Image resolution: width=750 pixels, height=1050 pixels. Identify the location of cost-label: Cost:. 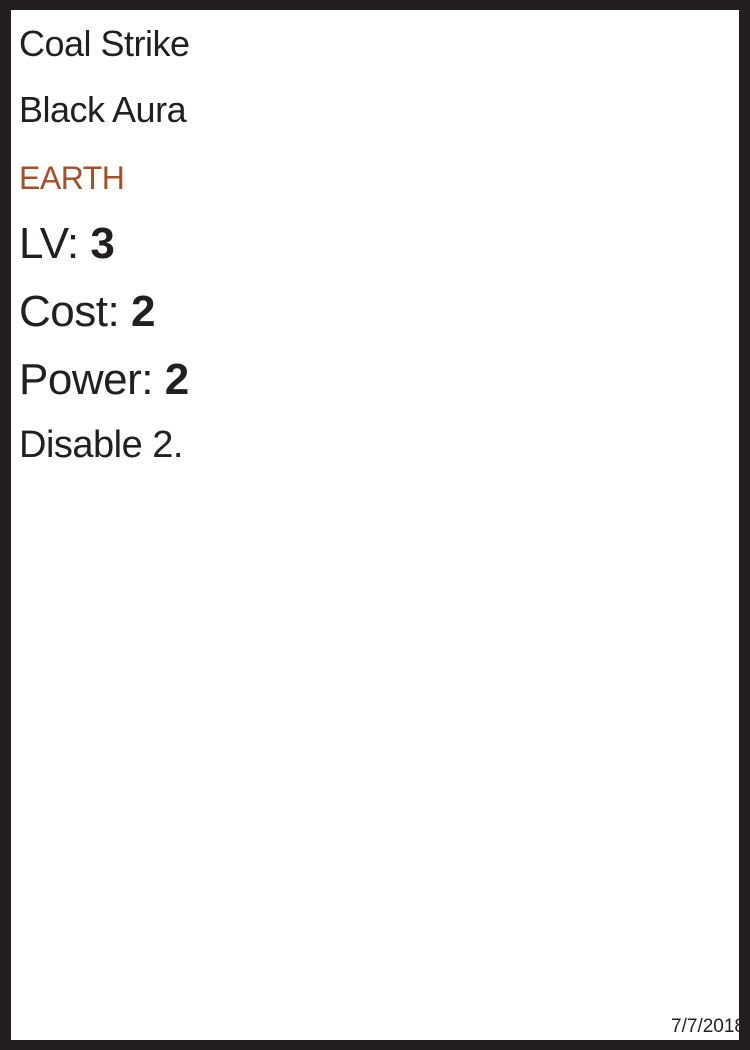
(69, 311).